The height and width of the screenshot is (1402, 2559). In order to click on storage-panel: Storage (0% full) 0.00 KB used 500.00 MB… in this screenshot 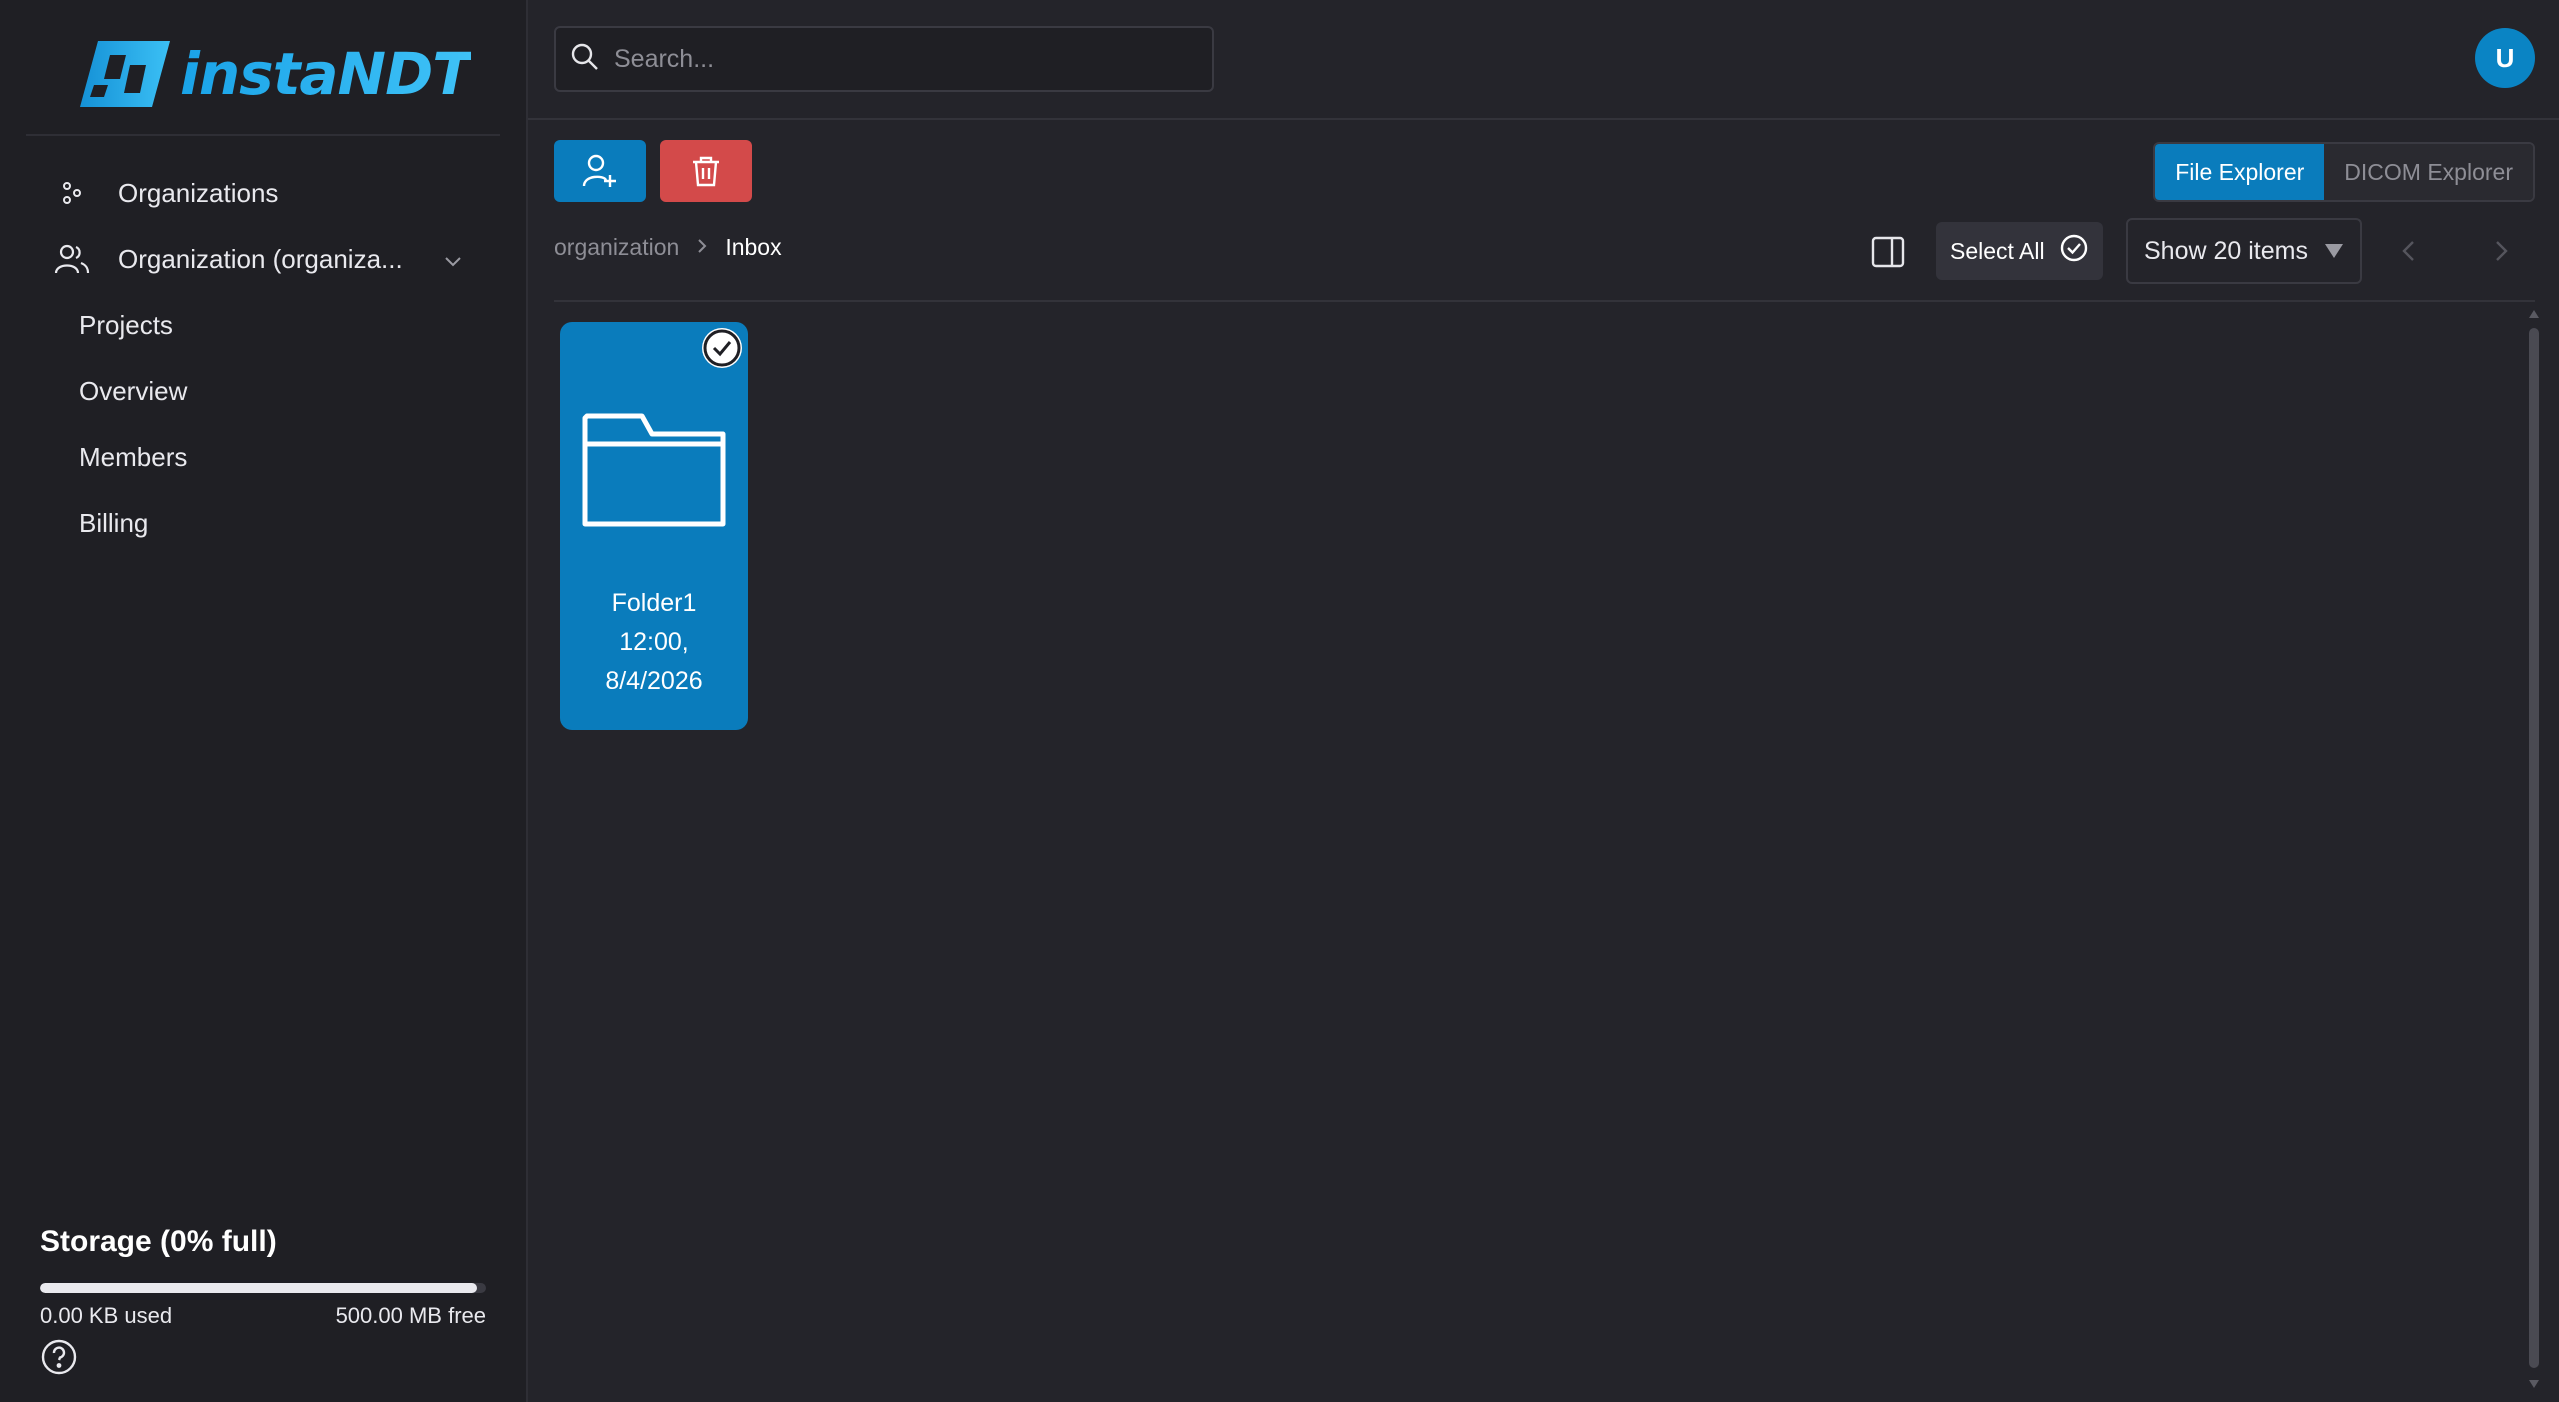, I will do `click(263, 1277)`.